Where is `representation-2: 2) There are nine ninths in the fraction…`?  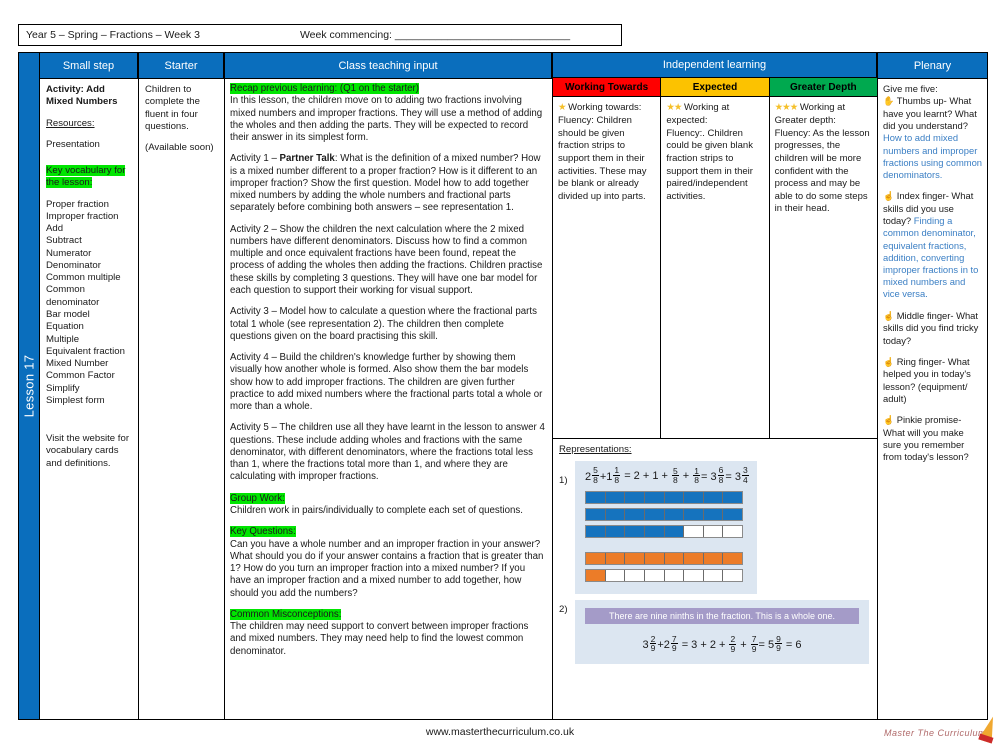 representation-2: 2) There are nine ninths in the fraction… is located at coordinates (715, 632).